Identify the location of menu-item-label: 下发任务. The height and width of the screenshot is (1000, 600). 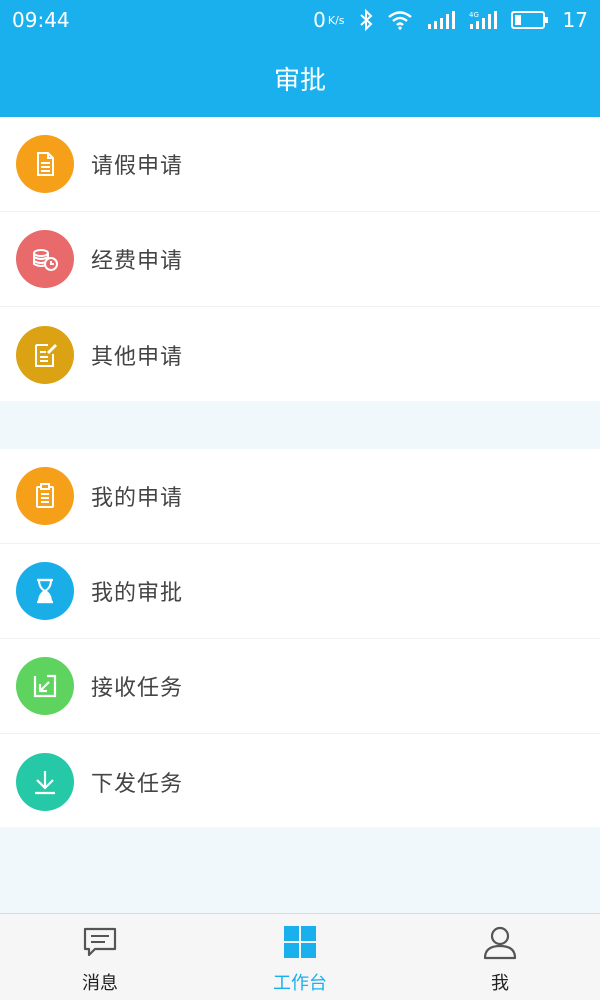
(137, 784).